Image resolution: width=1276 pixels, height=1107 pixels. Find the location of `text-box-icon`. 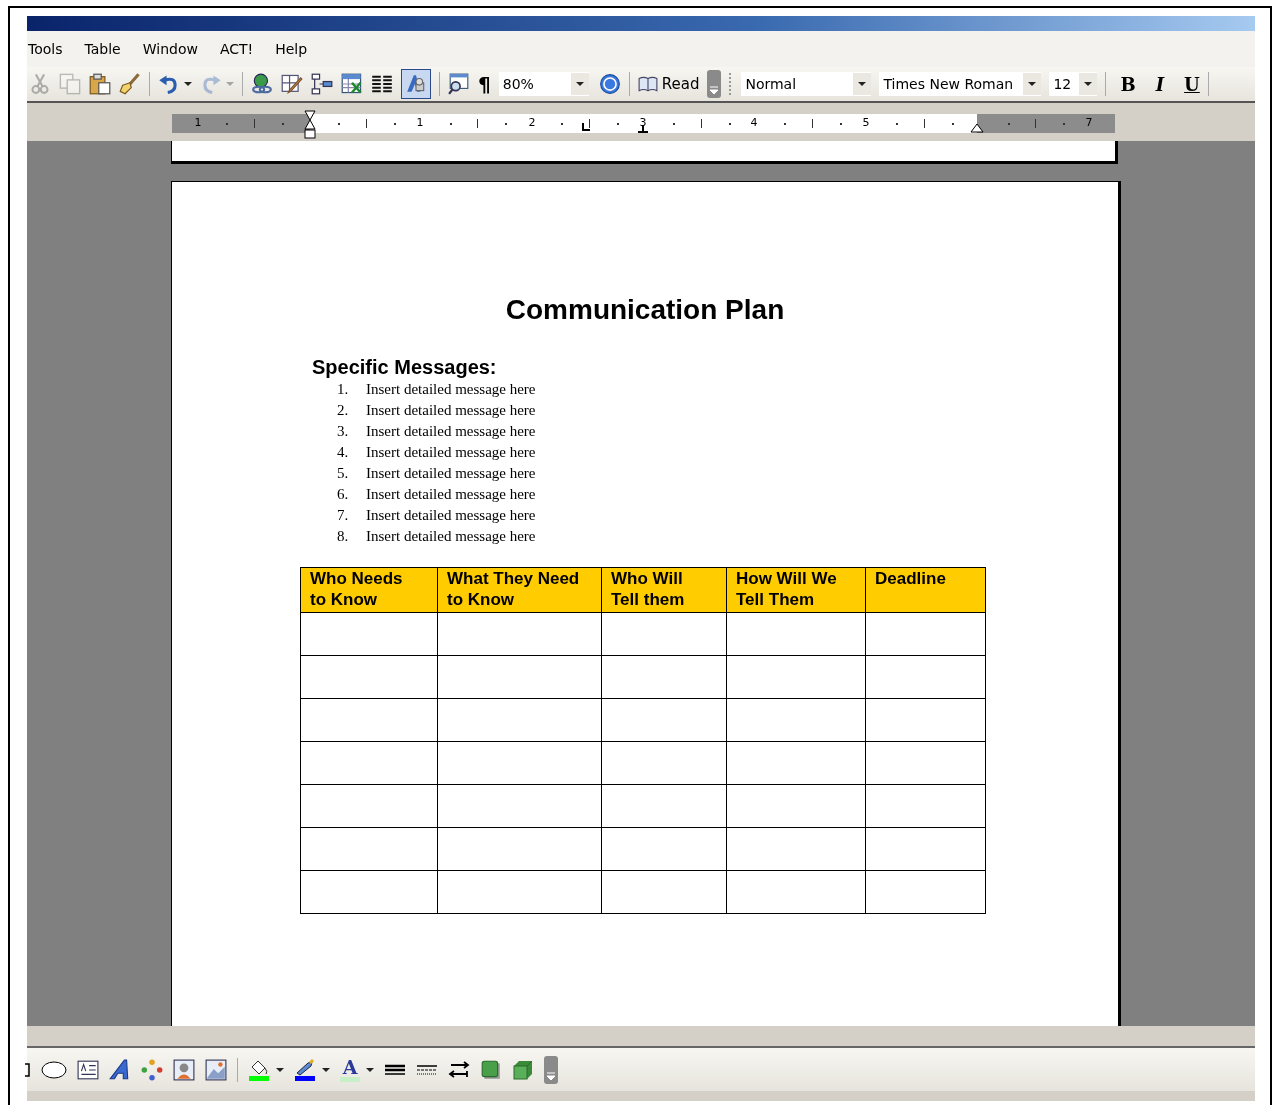

text-box-icon is located at coordinates (88, 1069).